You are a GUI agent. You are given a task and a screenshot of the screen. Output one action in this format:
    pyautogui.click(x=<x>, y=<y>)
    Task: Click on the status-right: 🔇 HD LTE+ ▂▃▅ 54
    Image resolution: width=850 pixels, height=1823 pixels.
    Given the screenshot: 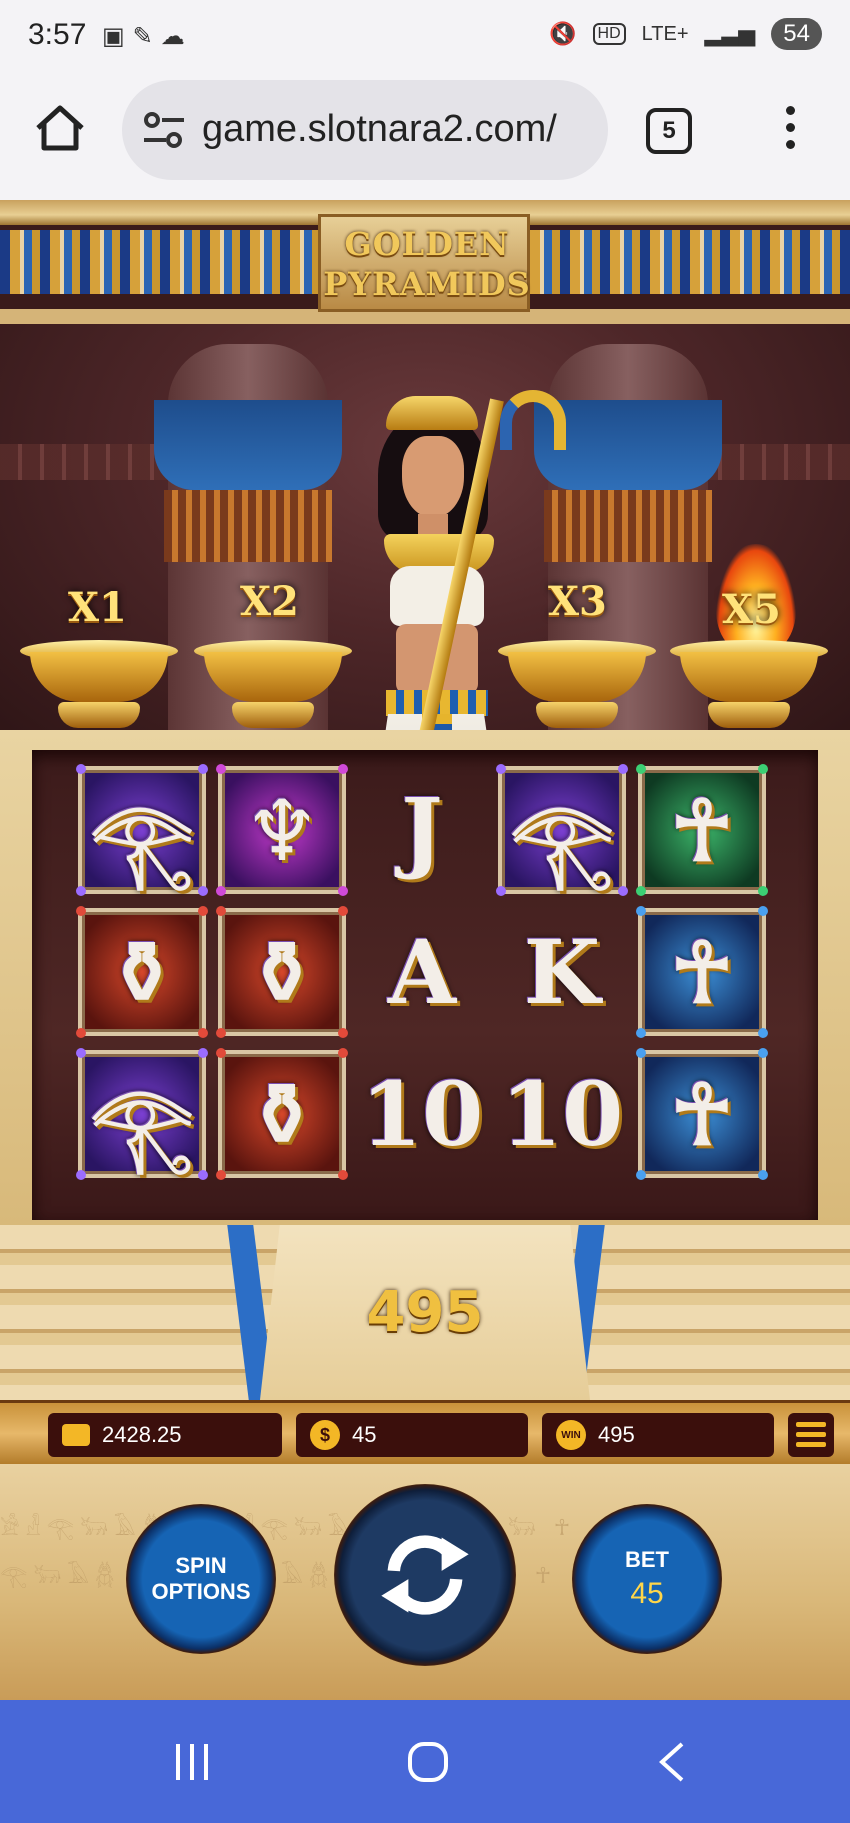 What is the action you would take?
    pyautogui.click(x=685, y=34)
    